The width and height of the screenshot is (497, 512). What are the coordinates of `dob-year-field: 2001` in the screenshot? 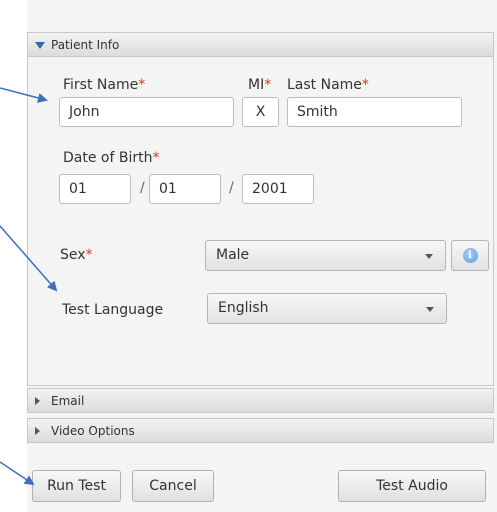 It's located at (278, 189).